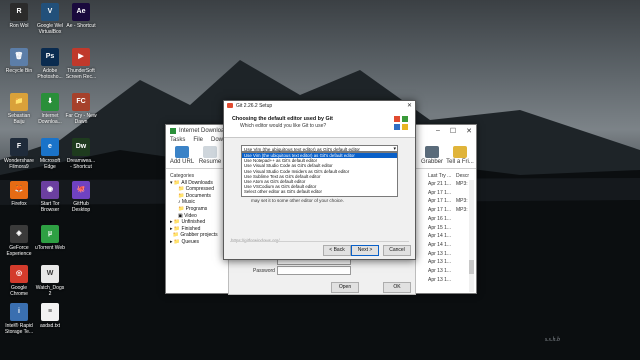  I want to click on desktop-icon: Dw Dreamwea... - Shortcut, so click(81, 154).